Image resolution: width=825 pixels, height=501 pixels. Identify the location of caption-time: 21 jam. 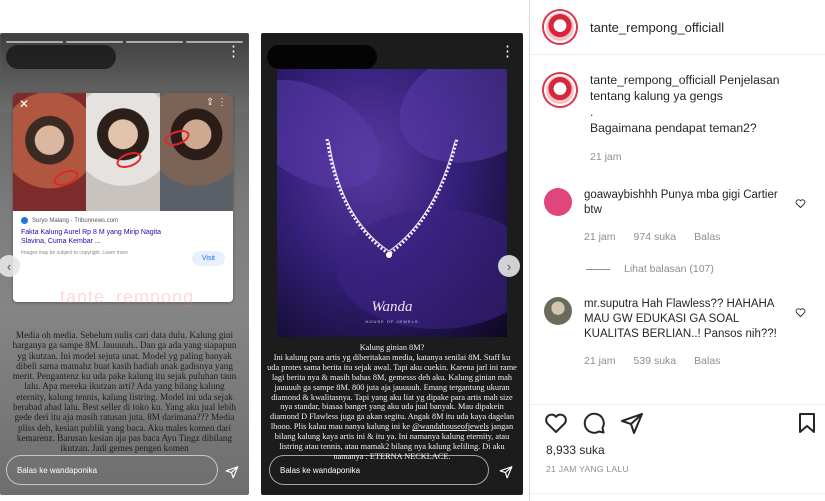
(606, 157).